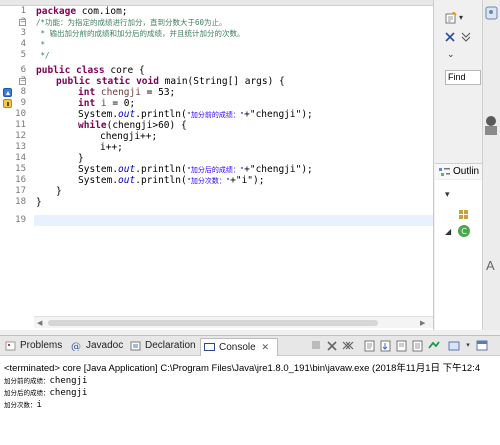 This screenshot has height=445, width=500. What do you see at coordinates (461, 18) in the screenshot?
I see `dropdown-arrow-icon: ▾` at bounding box center [461, 18].